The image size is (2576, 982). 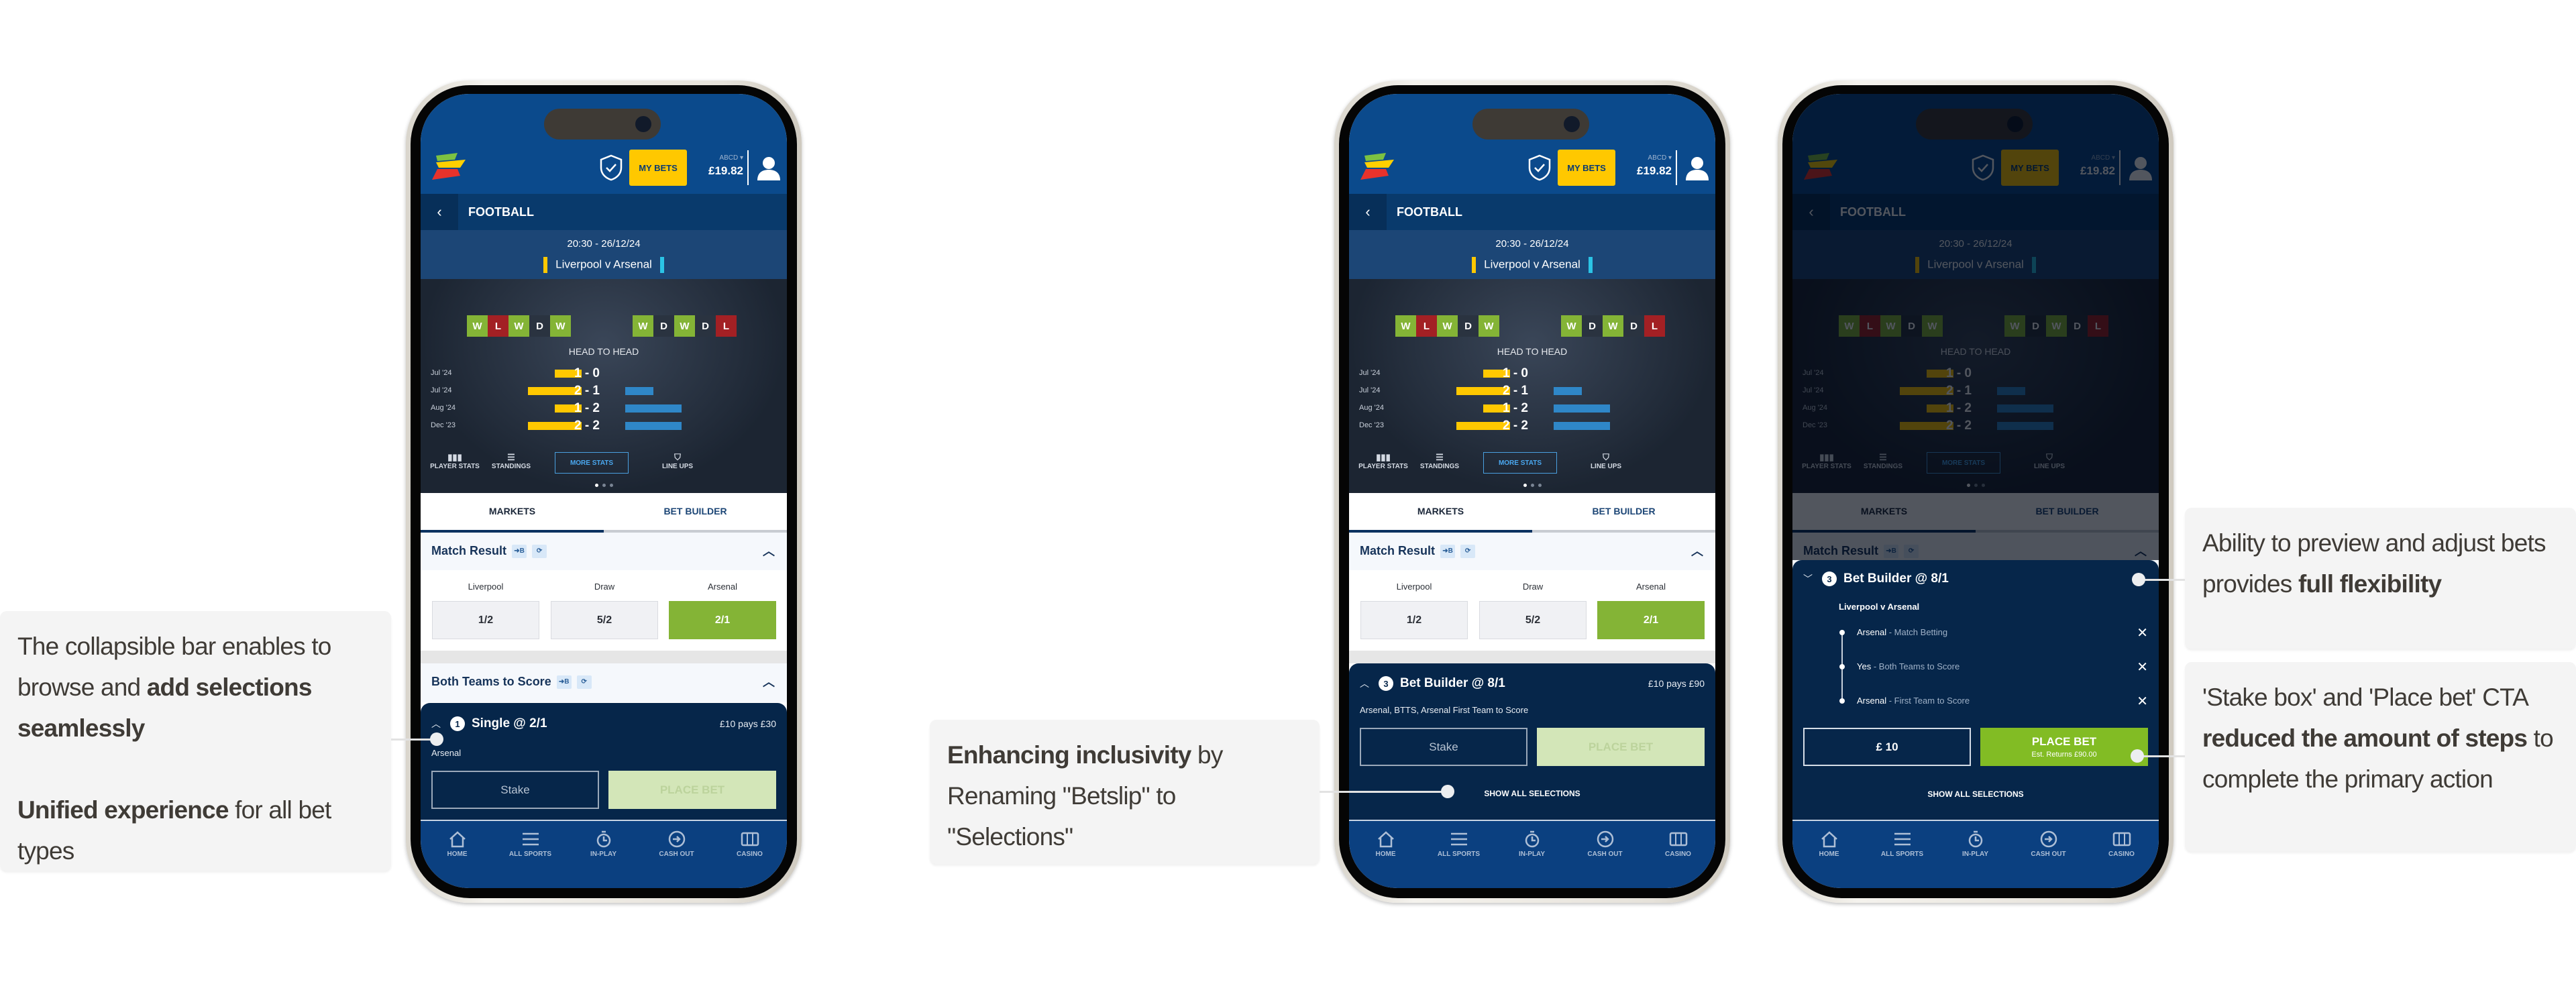 What do you see at coordinates (2064, 747) in the screenshot?
I see `place-bet-button: PLACE BET Est. Returns £90.00` at bounding box center [2064, 747].